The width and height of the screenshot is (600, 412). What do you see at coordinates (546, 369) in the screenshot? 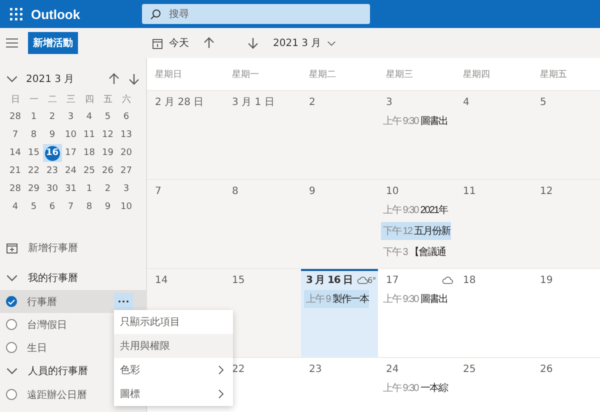
I see `day-label: 26` at bounding box center [546, 369].